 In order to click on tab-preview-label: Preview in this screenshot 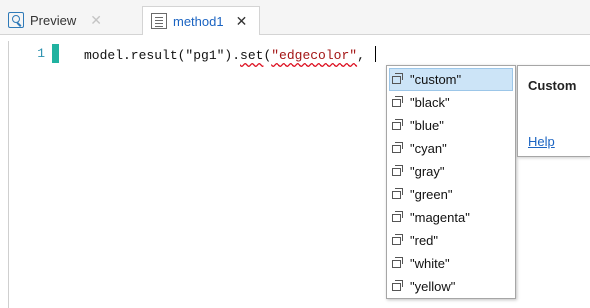, I will do `click(53, 20)`.